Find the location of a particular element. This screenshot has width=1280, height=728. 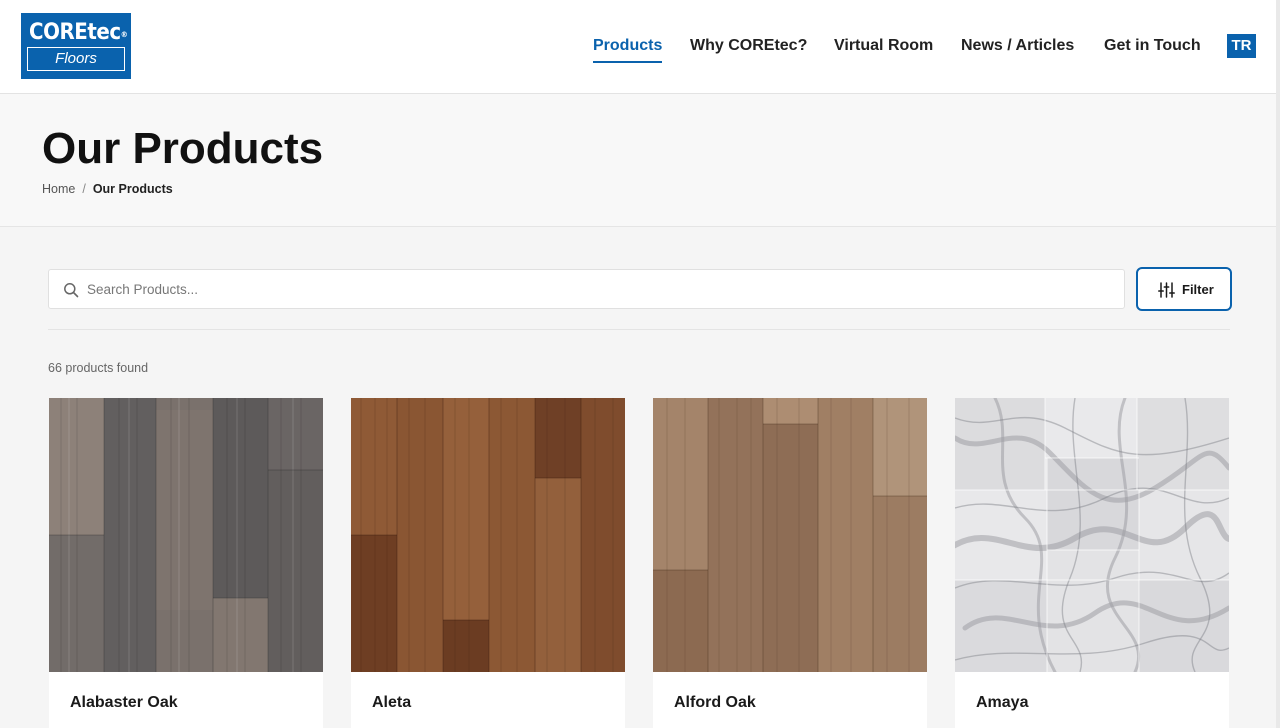

page-scrollbar is located at coordinates (1278, 364).